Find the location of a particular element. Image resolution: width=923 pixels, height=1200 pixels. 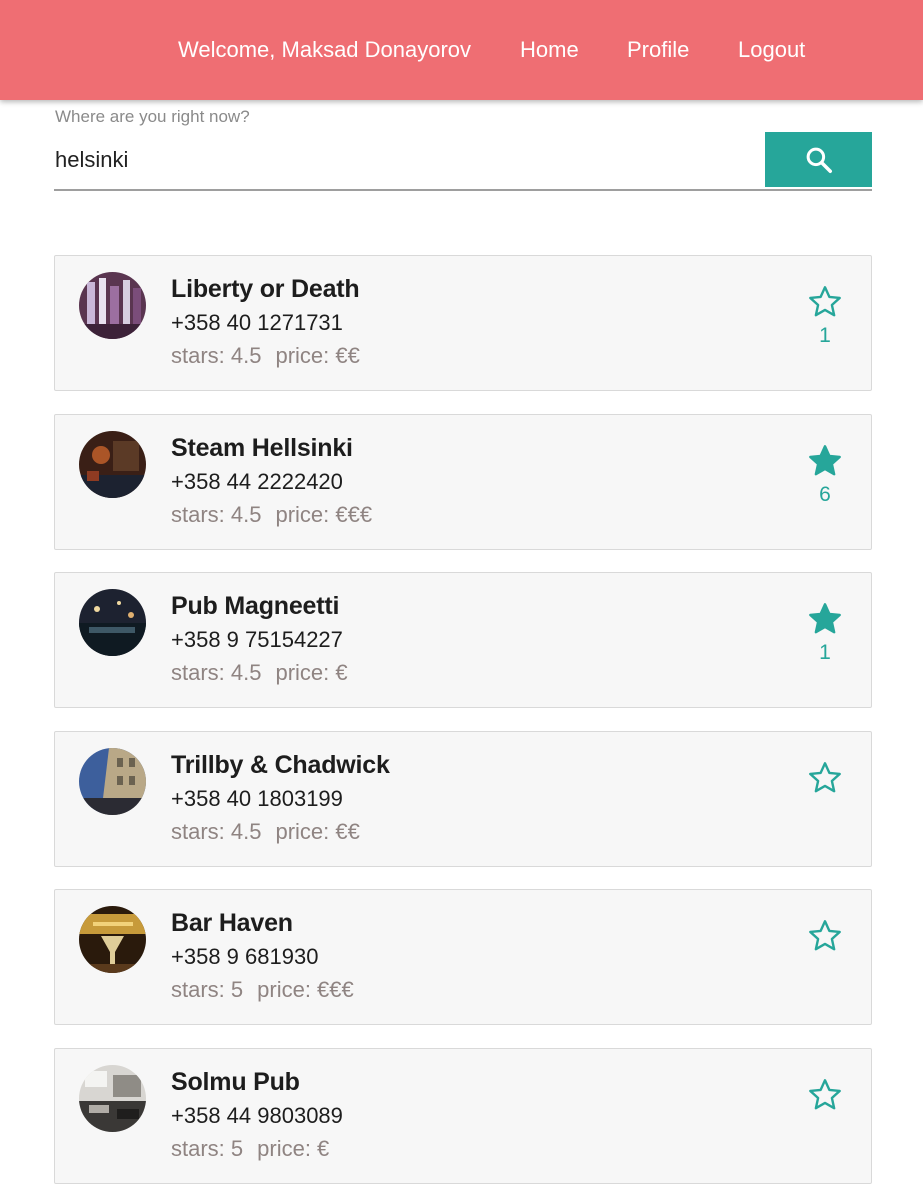

venue-phone: +358 9 75154227 is located at coordinates (257, 640).